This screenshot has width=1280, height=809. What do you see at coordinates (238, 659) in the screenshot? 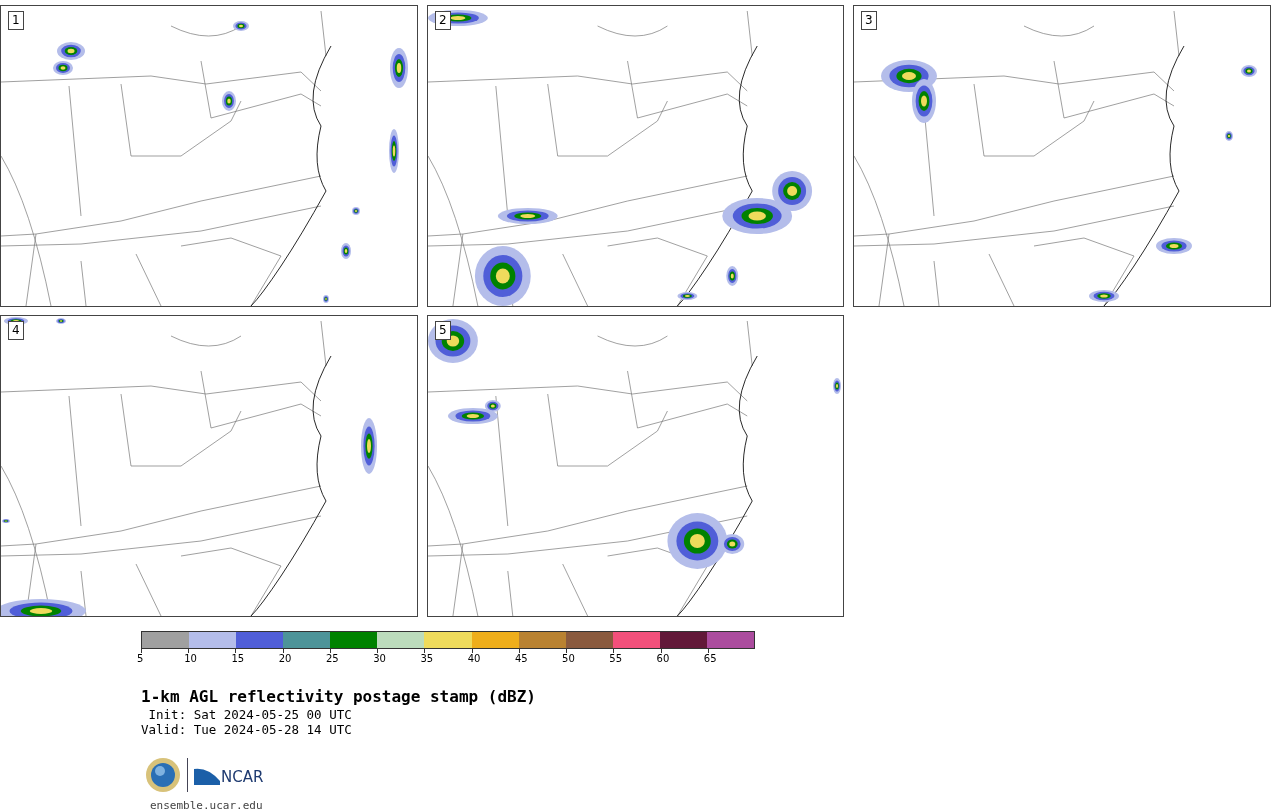
I see `scale-tick-label: 15` at bounding box center [238, 659].